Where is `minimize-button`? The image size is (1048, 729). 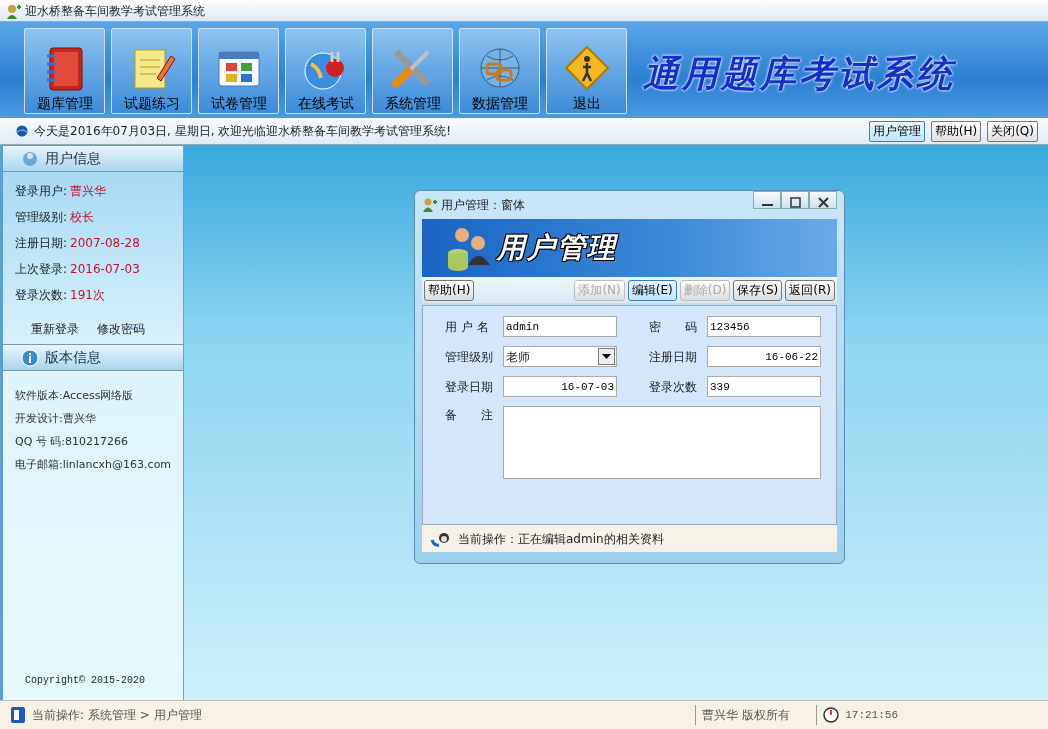
minimize-button is located at coordinates (767, 200).